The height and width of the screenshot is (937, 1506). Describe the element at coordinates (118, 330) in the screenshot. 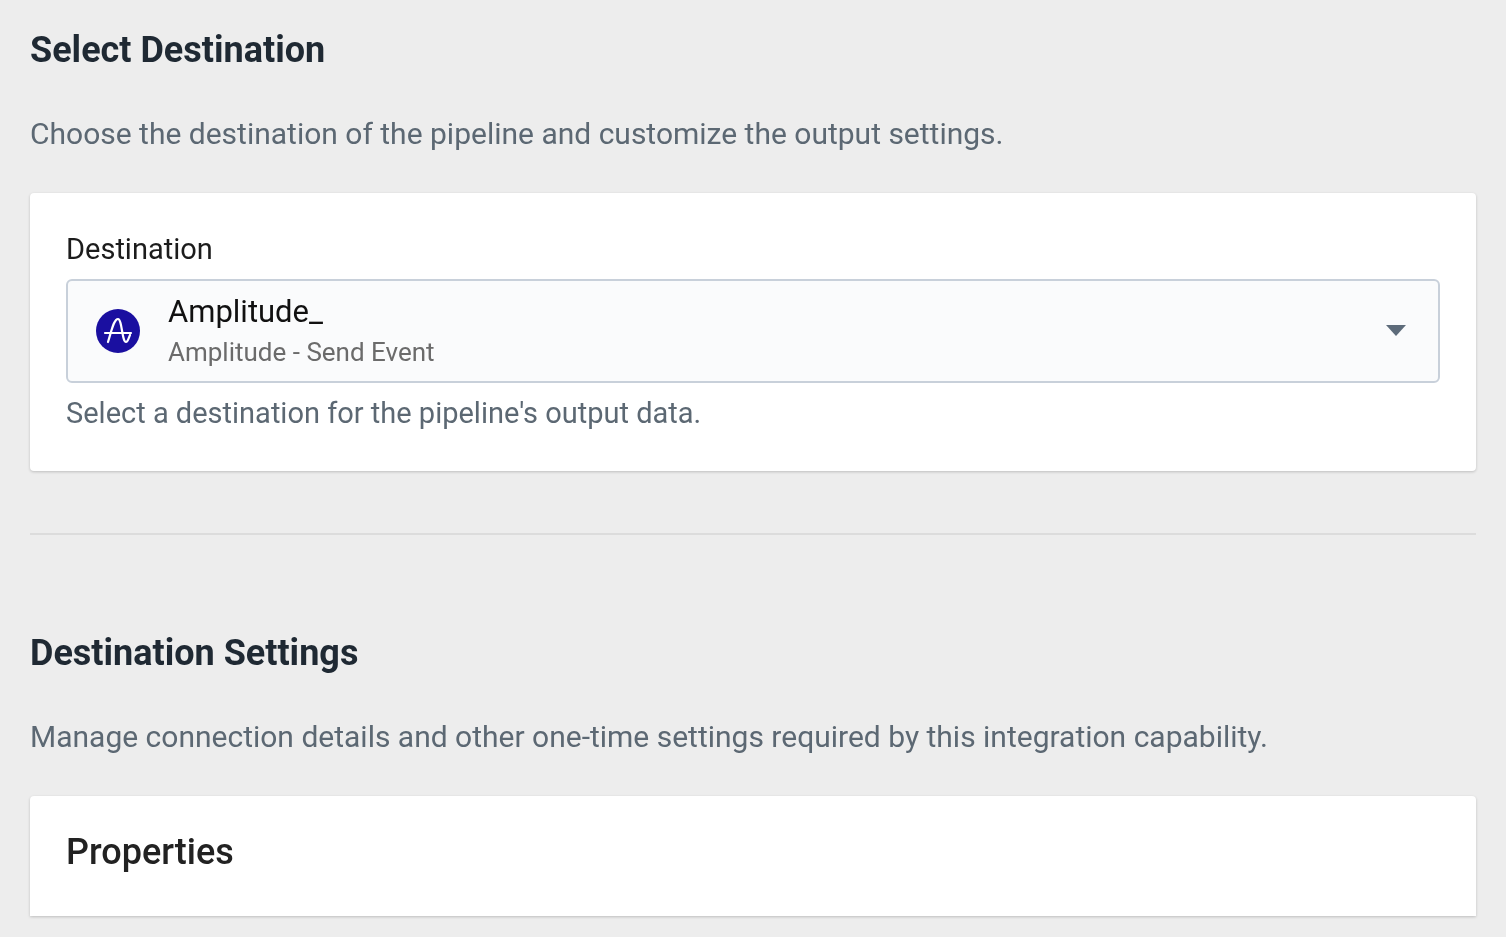

I see `waveform-logo-icon` at that location.